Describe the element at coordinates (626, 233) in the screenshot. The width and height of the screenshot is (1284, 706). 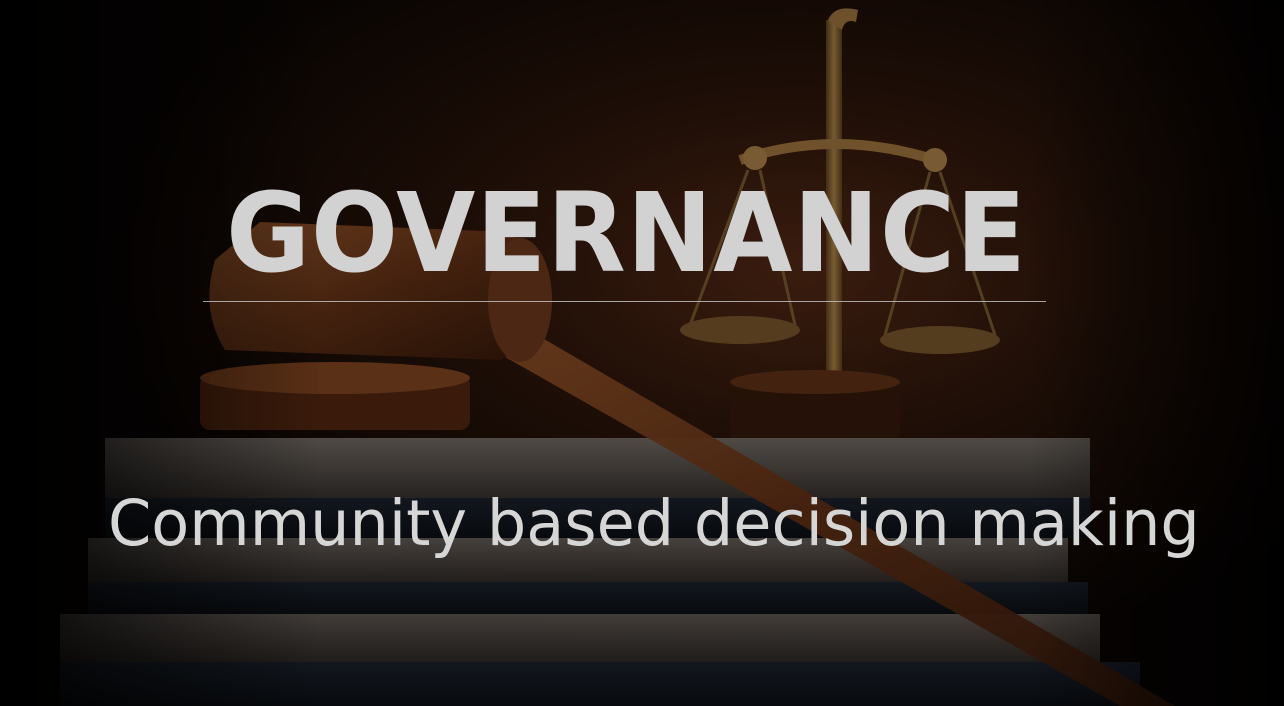
I see `page-title: GOVERNANCE` at that location.